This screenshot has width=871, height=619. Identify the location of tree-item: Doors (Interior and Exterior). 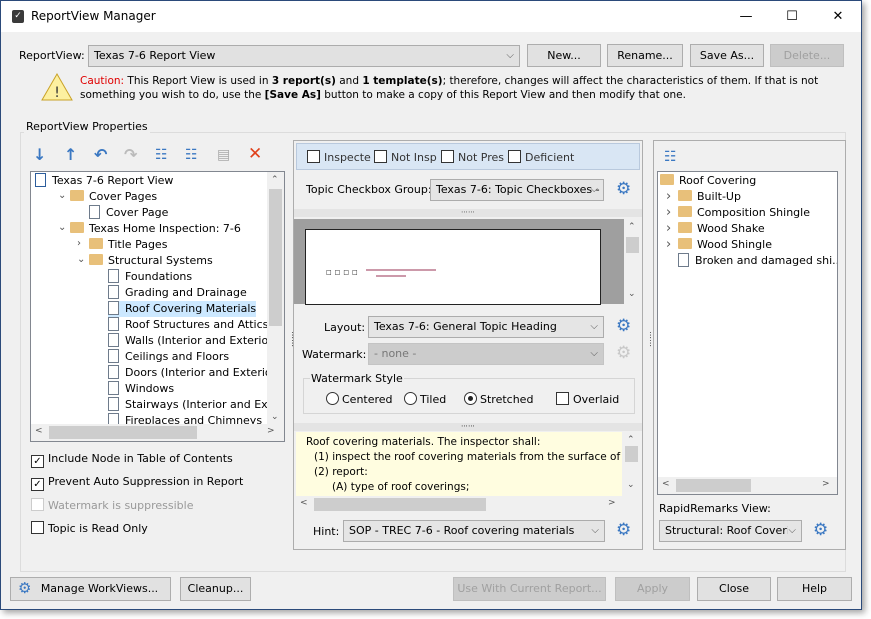
(194, 373).